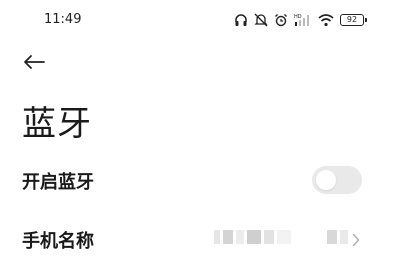  I want to click on chevron-right-icon, so click(356, 241).